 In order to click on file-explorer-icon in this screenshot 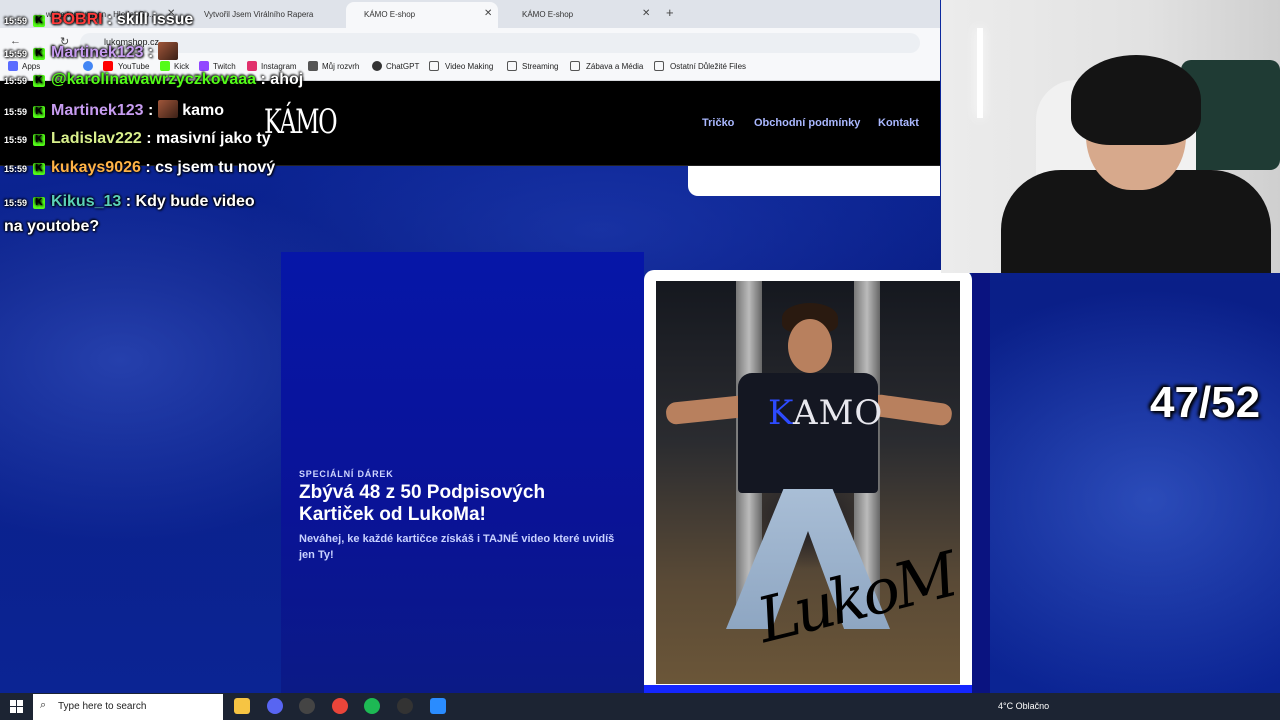, I will do `click(242, 706)`.